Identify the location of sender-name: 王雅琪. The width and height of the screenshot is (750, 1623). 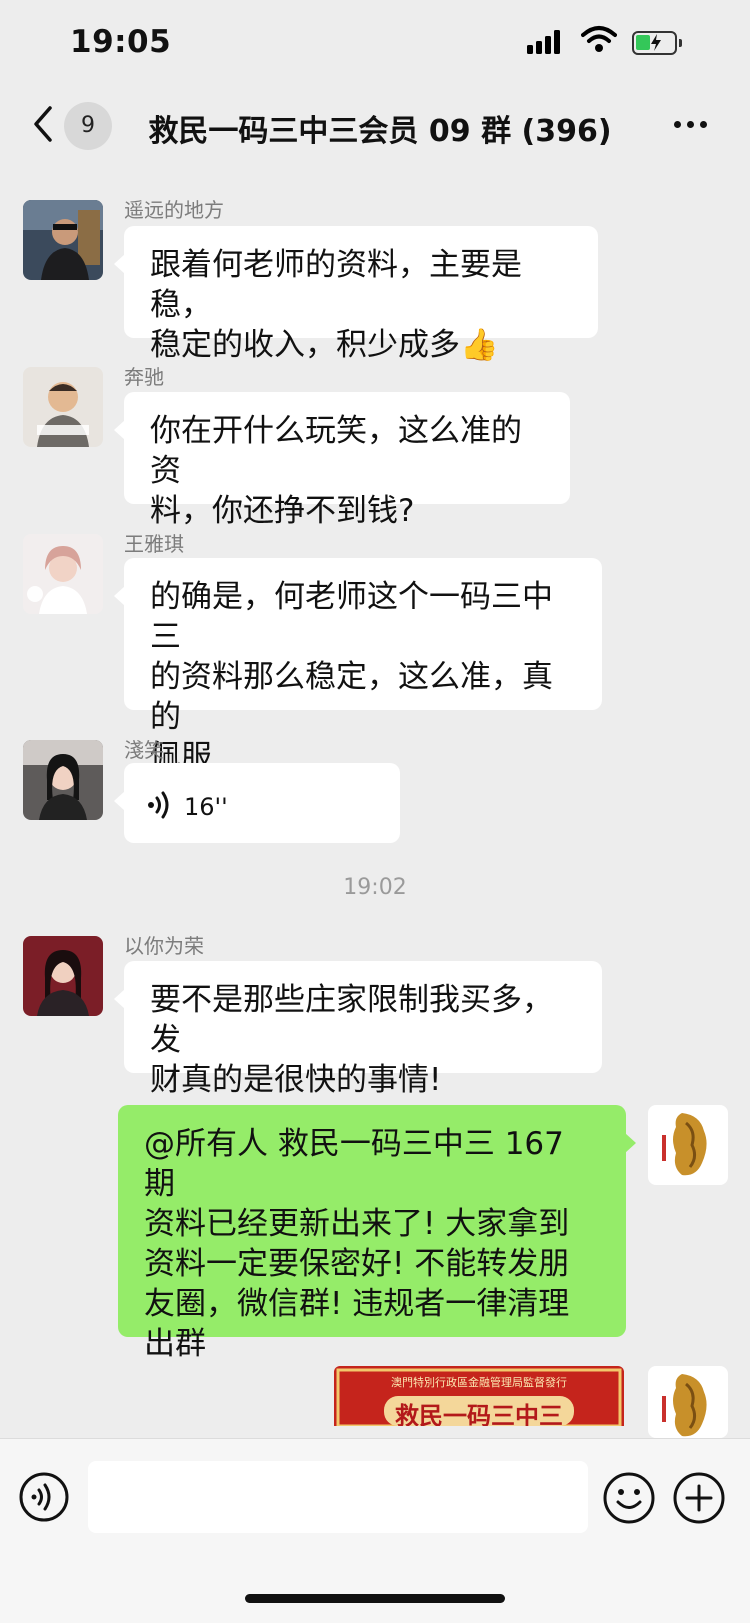
(154, 544).